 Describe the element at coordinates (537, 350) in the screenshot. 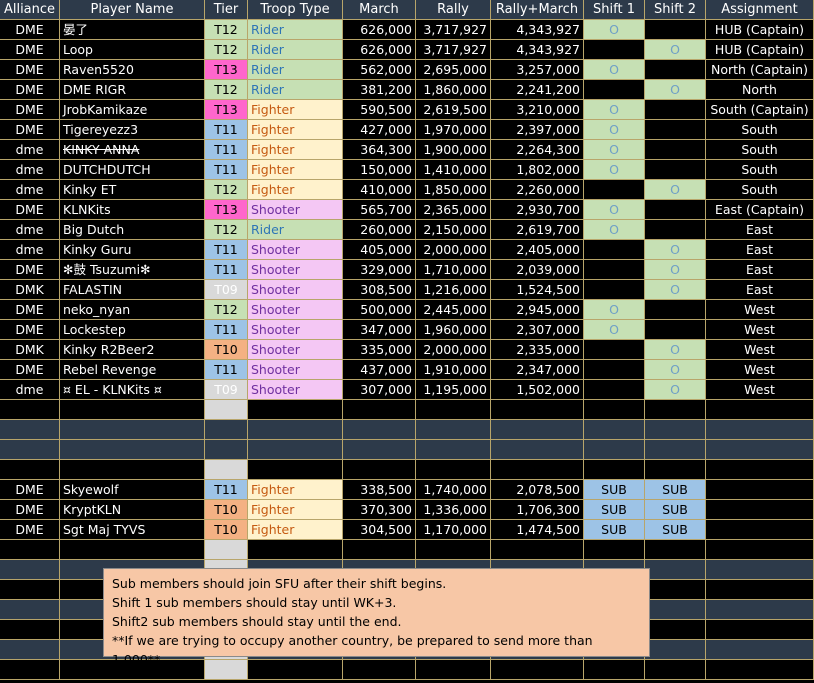

I see `rally-march-cell: 2,335,000` at that location.